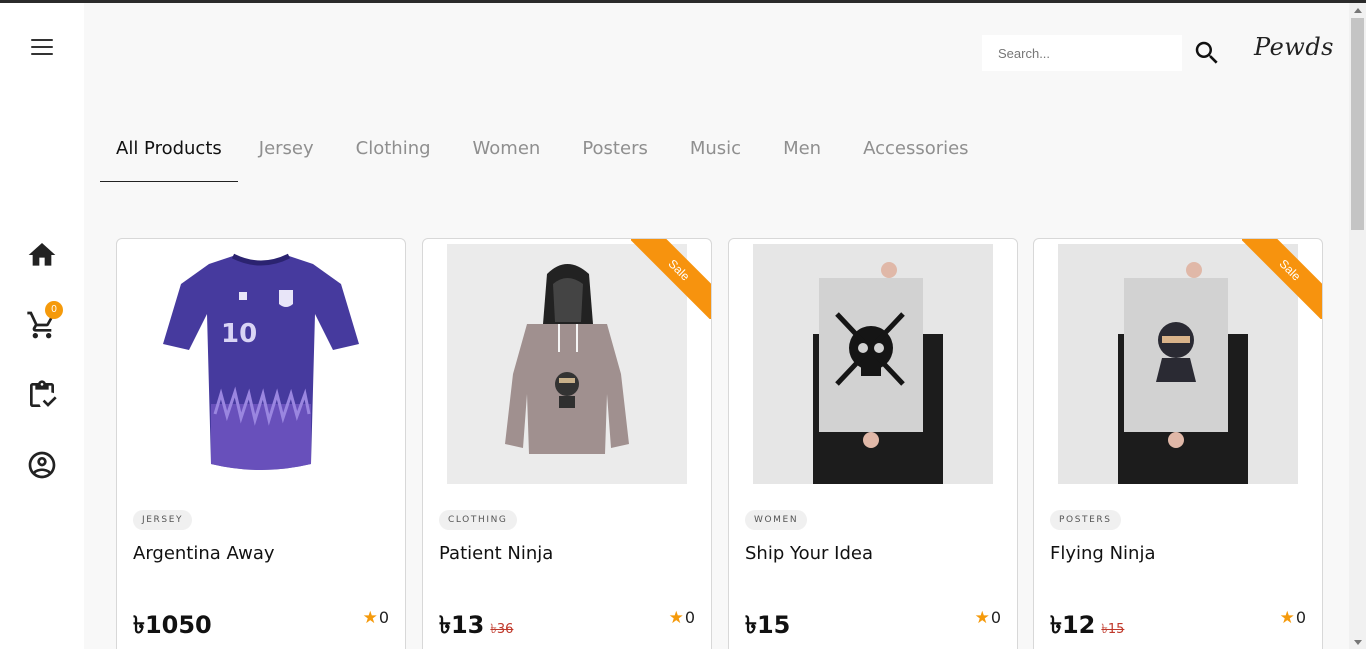 This screenshot has height=649, width=1366. I want to click on product-category-tag: CLOTHING, so click(478, 520).